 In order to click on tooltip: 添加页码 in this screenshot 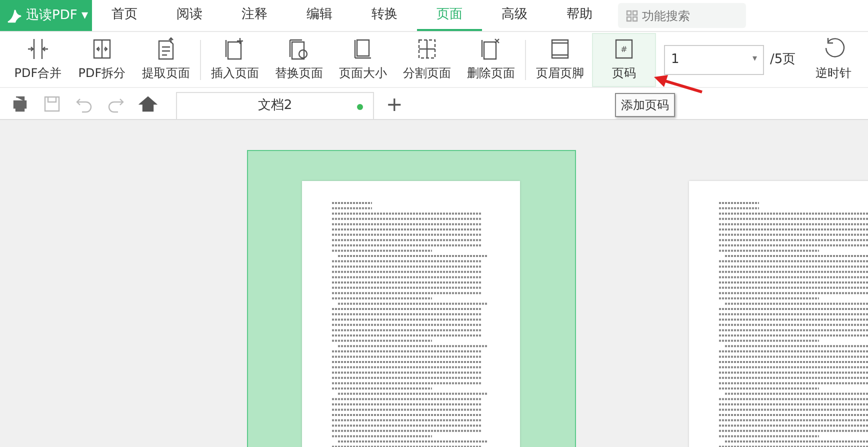, I will do `click(645, 105)`.